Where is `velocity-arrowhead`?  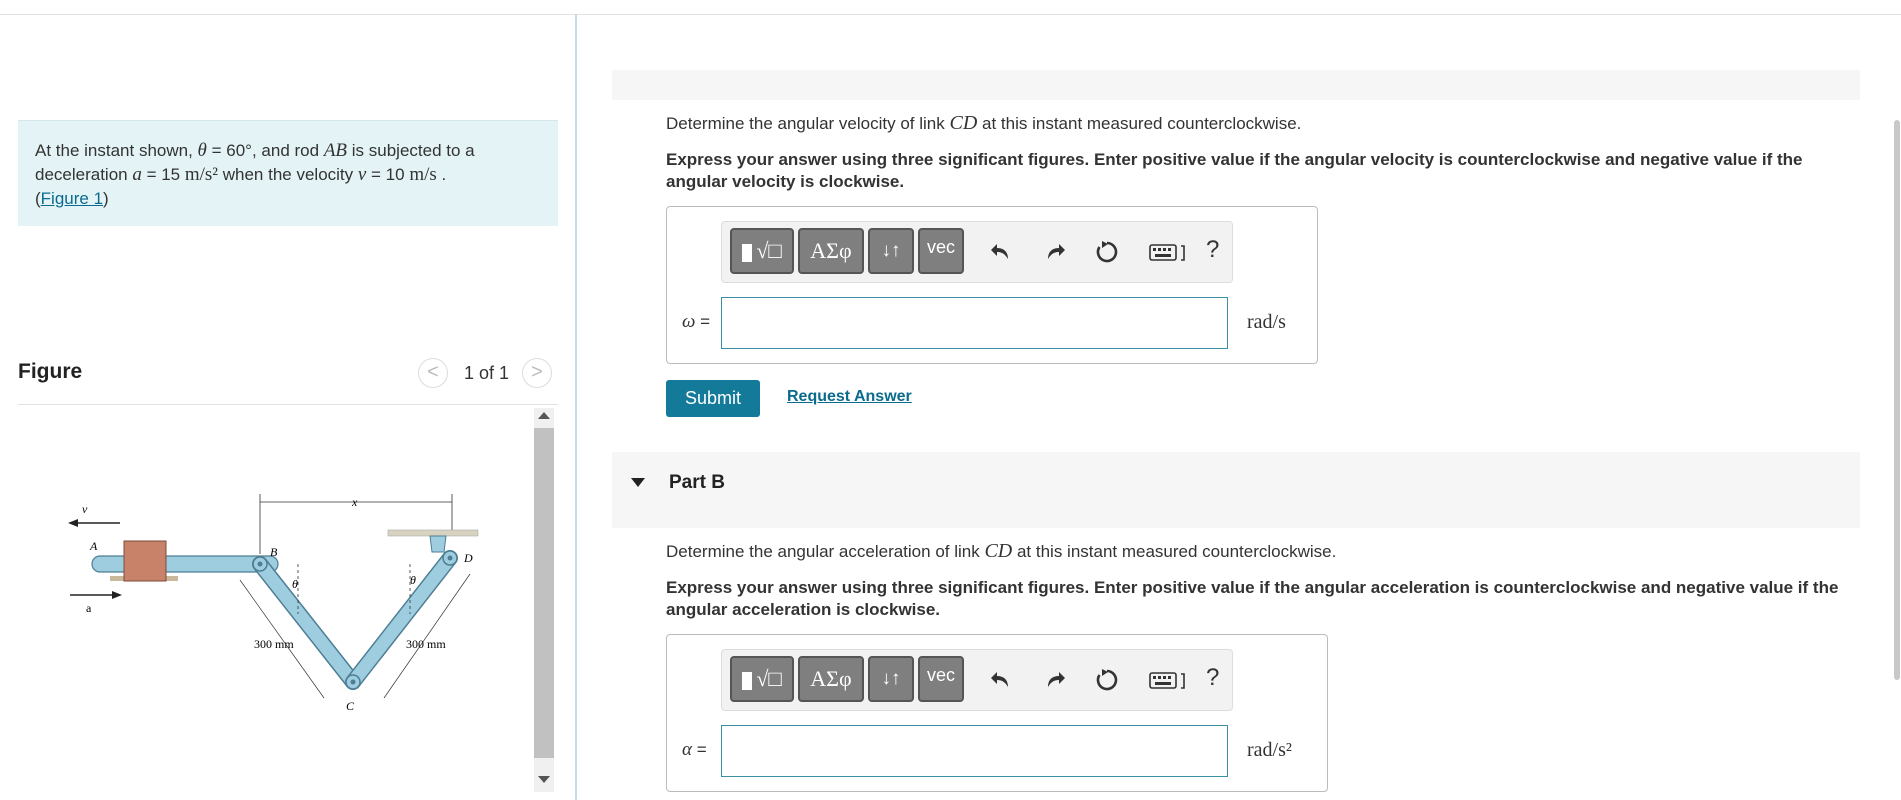 velocity-arrowhead is located at coordinates (73, 523).